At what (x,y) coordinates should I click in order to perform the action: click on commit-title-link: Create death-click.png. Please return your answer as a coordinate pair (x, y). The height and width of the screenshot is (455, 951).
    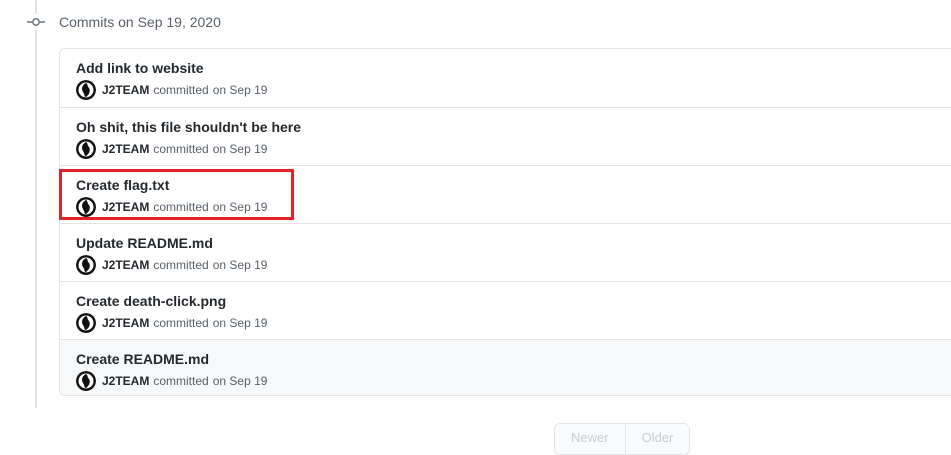
    Looking at the image, I should click on (151, 301).